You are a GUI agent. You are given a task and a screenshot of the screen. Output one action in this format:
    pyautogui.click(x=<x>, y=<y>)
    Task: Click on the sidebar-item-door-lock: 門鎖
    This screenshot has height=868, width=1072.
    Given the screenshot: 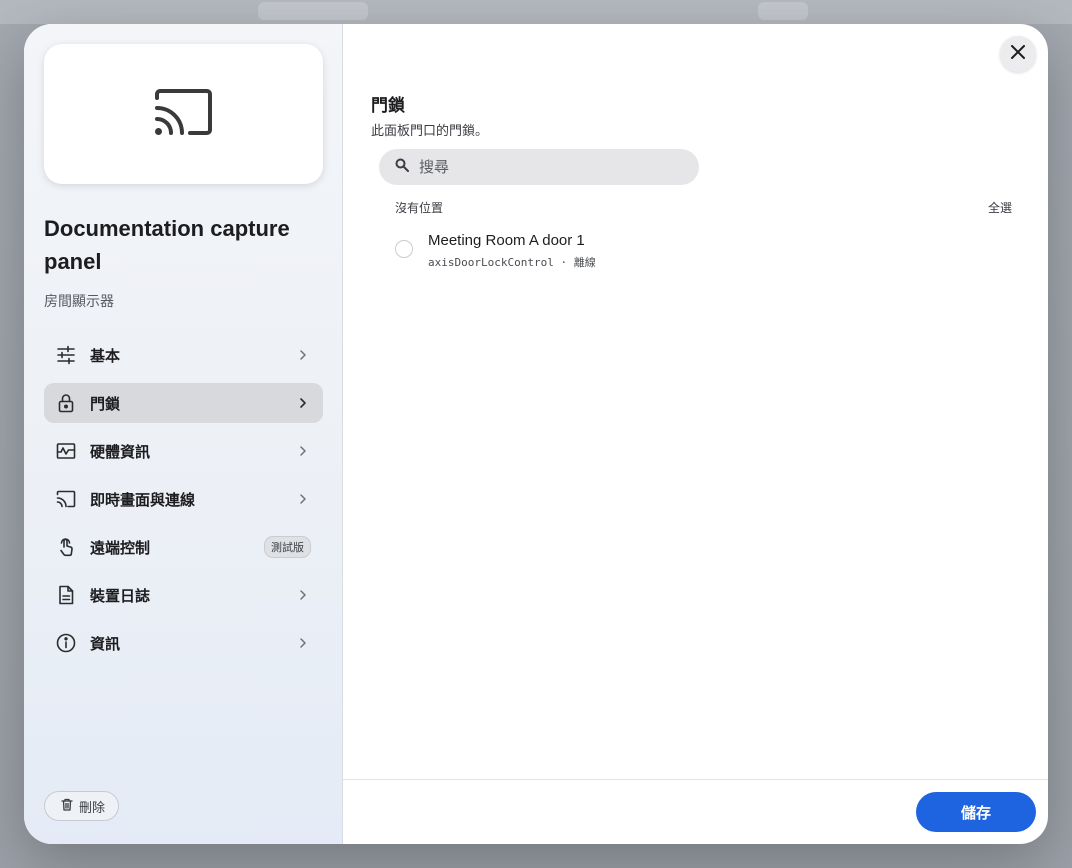 What is the action you would take?
    pyautogui.click(x=183, y=403)
    